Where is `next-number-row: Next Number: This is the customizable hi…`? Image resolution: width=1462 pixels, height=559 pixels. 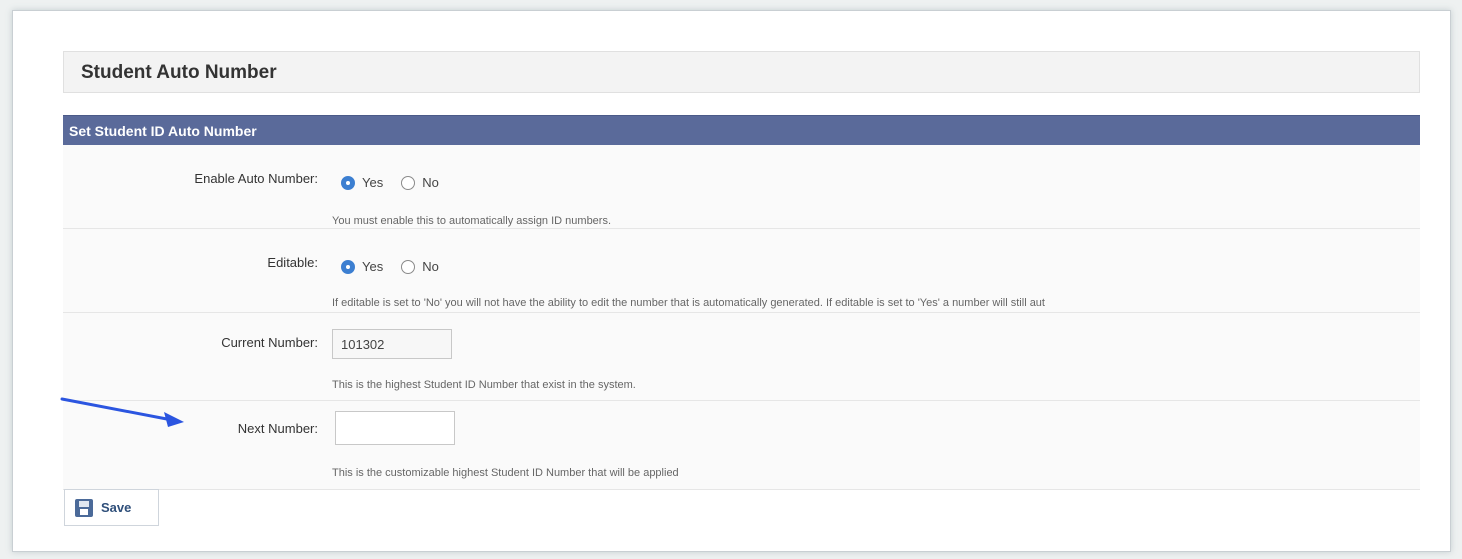 next-number-row: Next Number: This is the customizable hi… is located at coordinates (741, 445).